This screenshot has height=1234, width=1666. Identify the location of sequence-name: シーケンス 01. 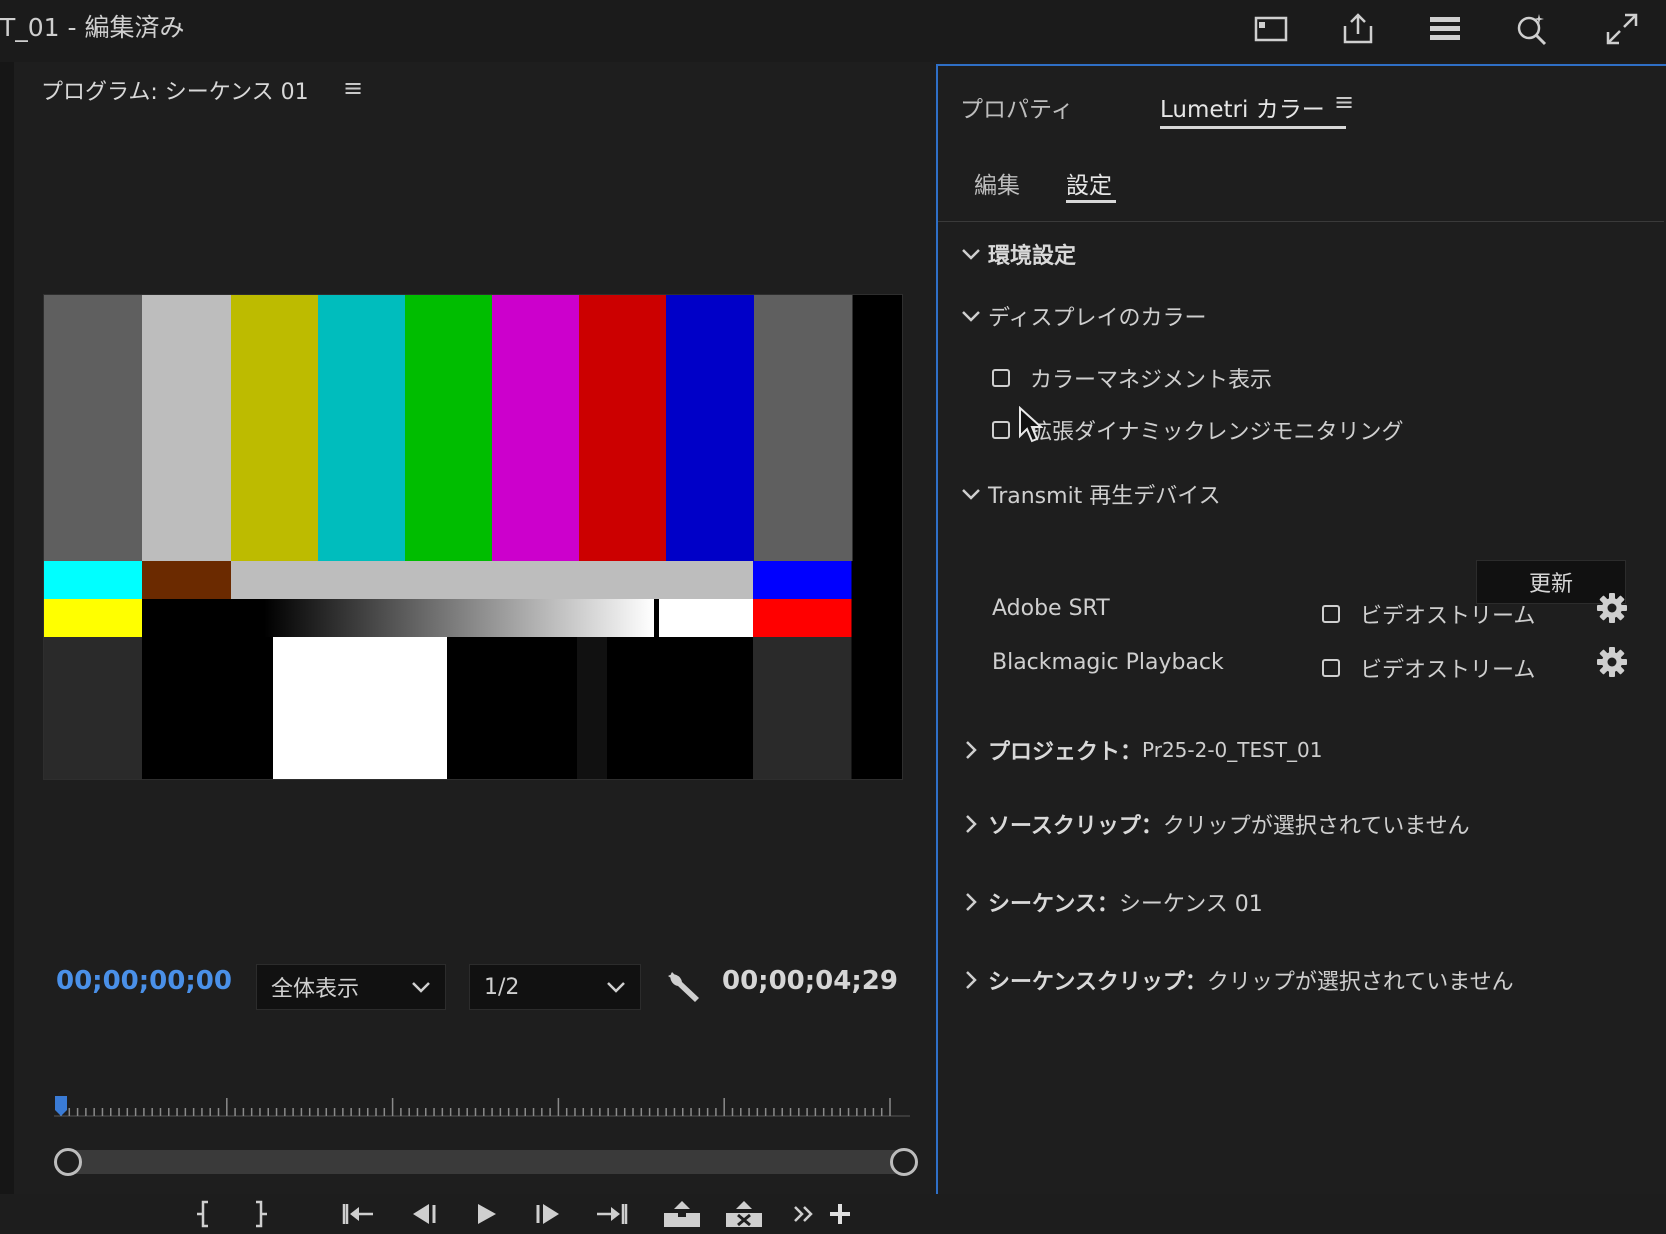
(1190, 904).